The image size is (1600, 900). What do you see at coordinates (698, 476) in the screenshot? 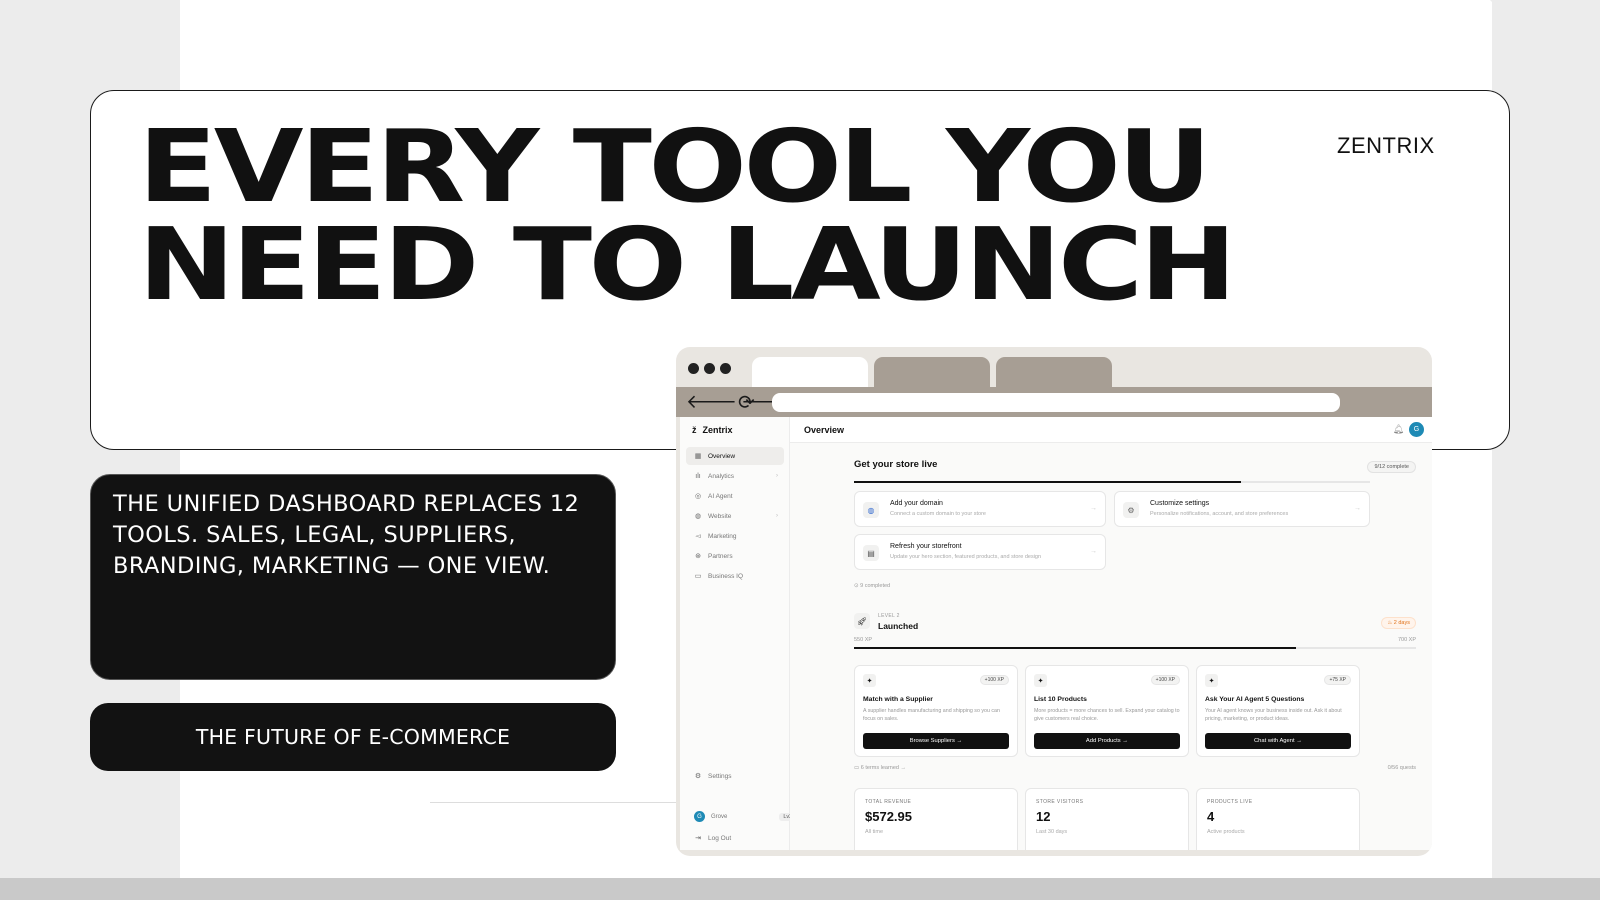
I see `bar-chart-icon: ılı` at bounding box center [698, 476].